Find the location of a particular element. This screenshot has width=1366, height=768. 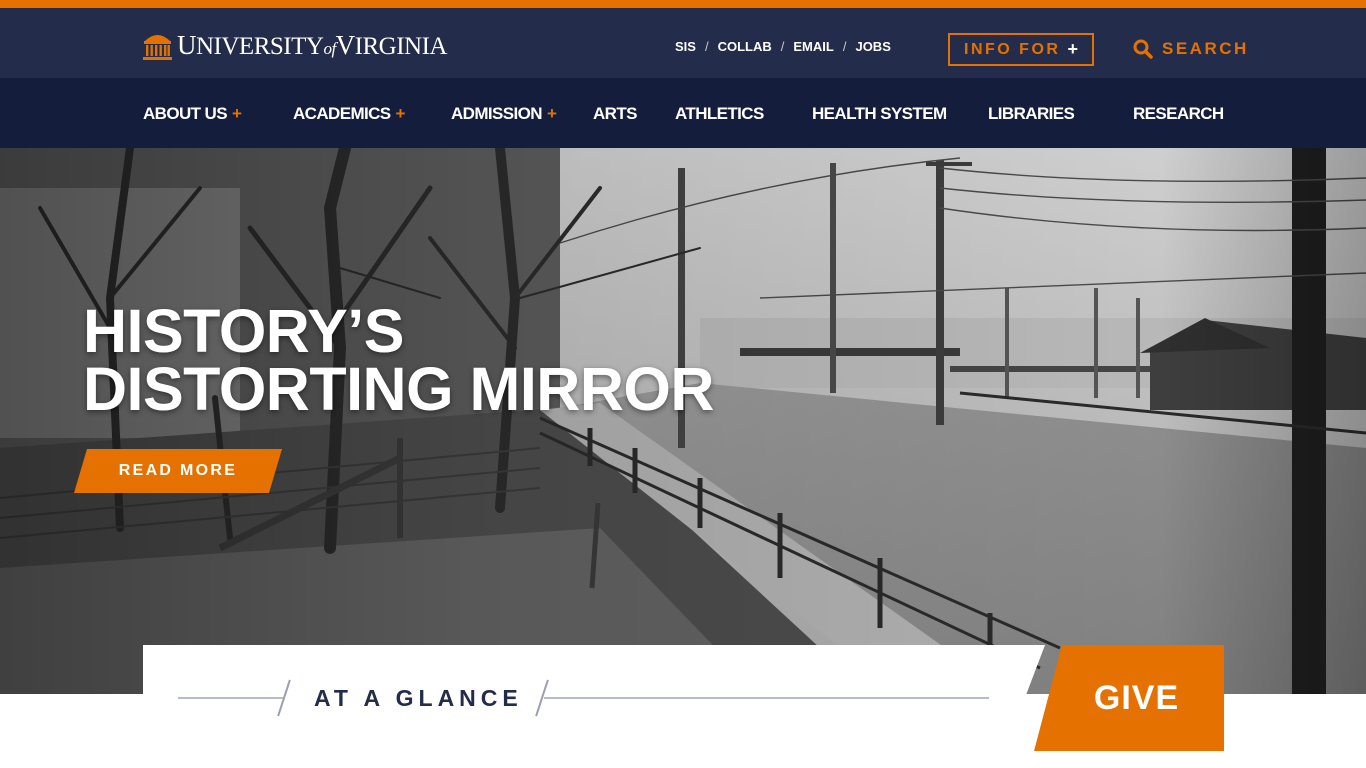

nav-item-libraries: LIBRARIES is located at coordinates (1031, 114).